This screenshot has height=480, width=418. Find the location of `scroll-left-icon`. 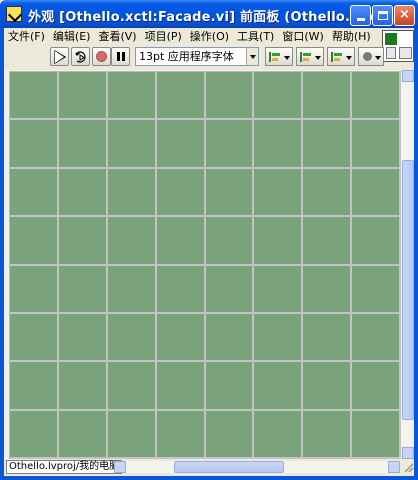

scroll-left-icon is located at coordinates (120, 467).